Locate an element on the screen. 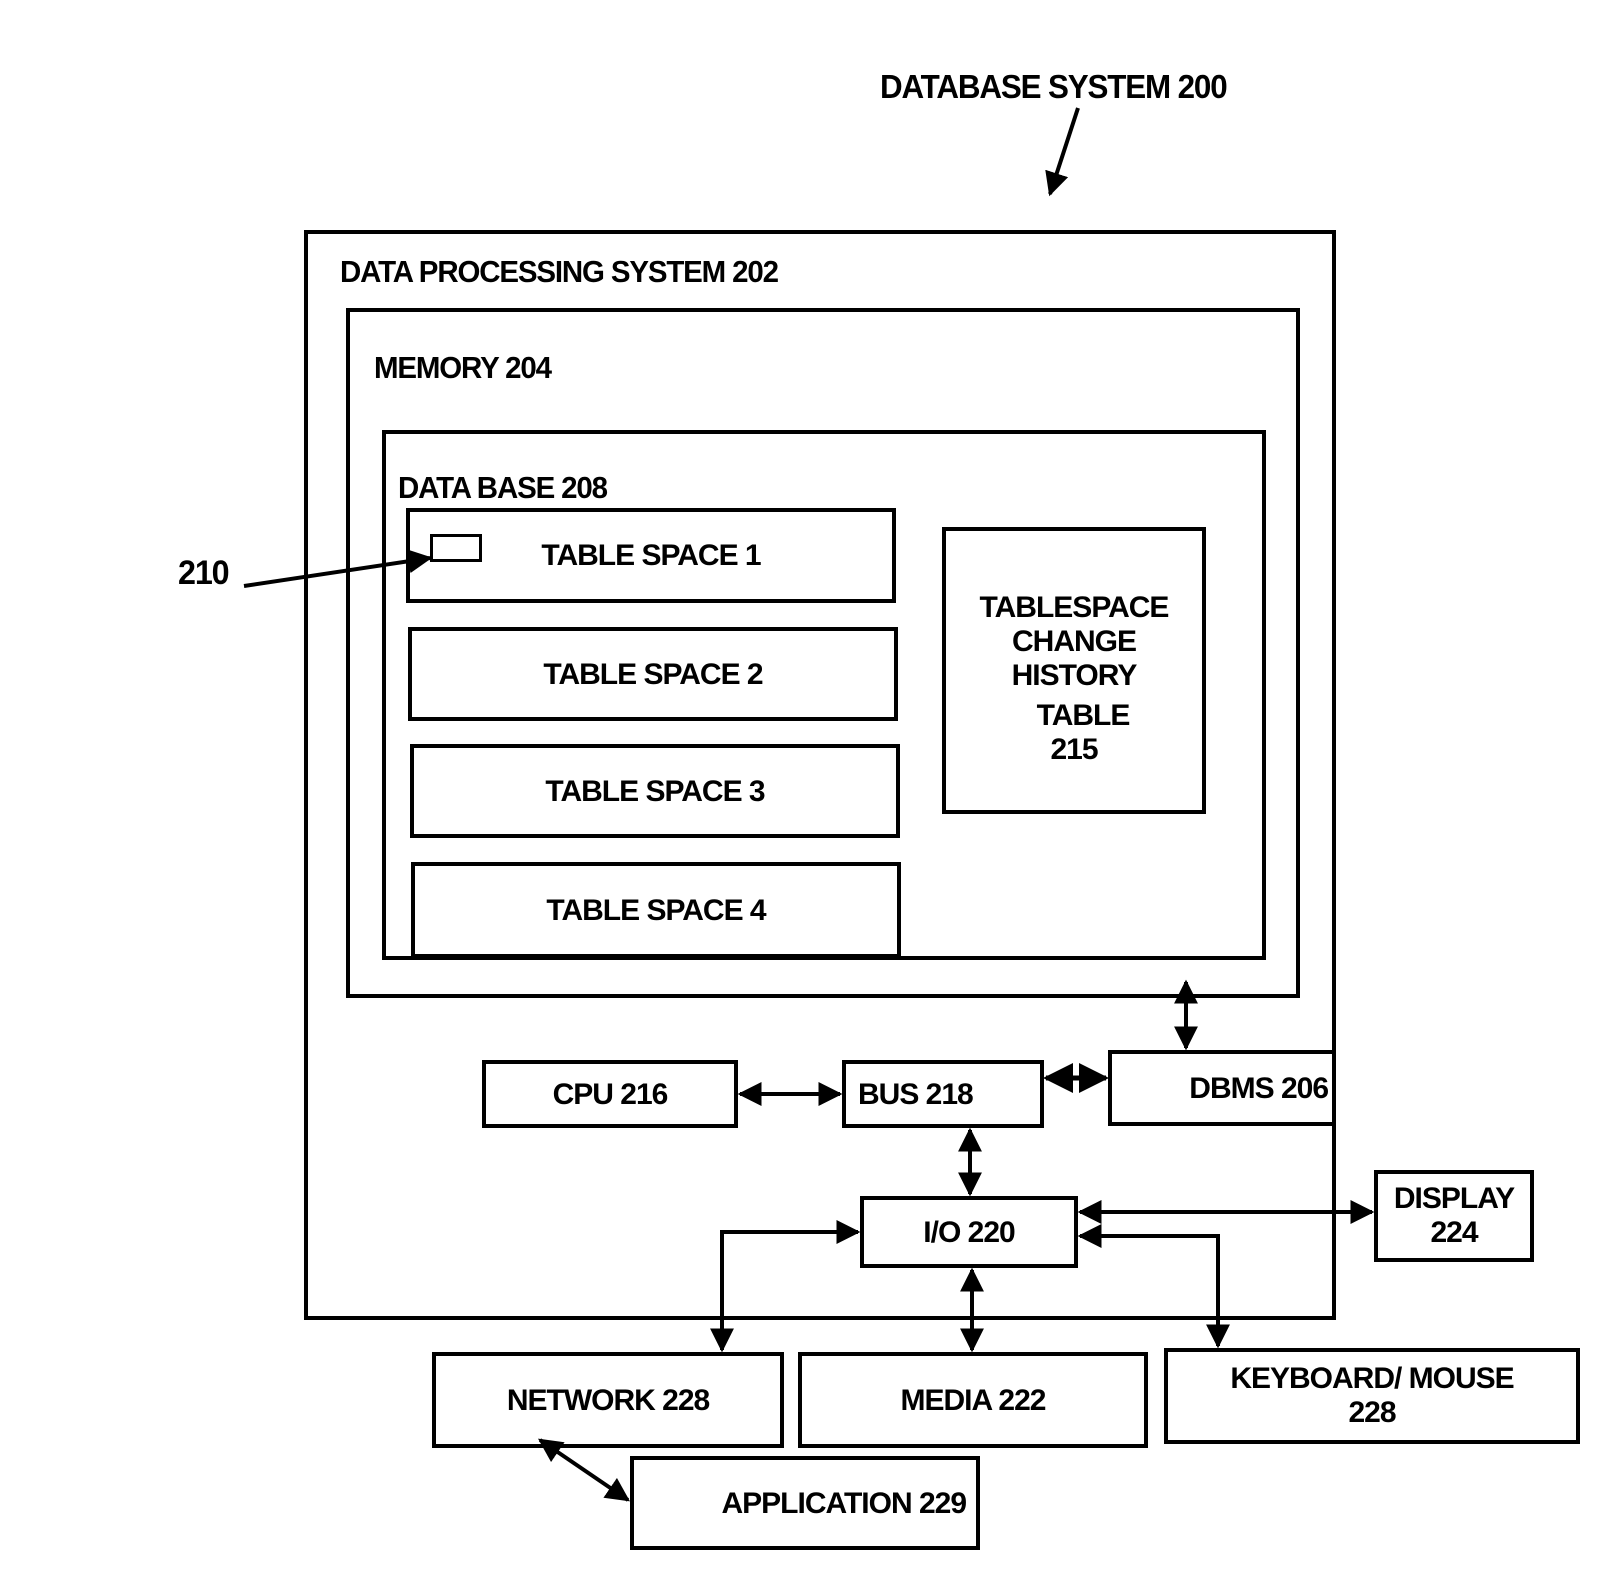 The height and width of the screenshot is (1577, 1621). media-box: MEDIA 222 is located at coordinates (973, 1400).